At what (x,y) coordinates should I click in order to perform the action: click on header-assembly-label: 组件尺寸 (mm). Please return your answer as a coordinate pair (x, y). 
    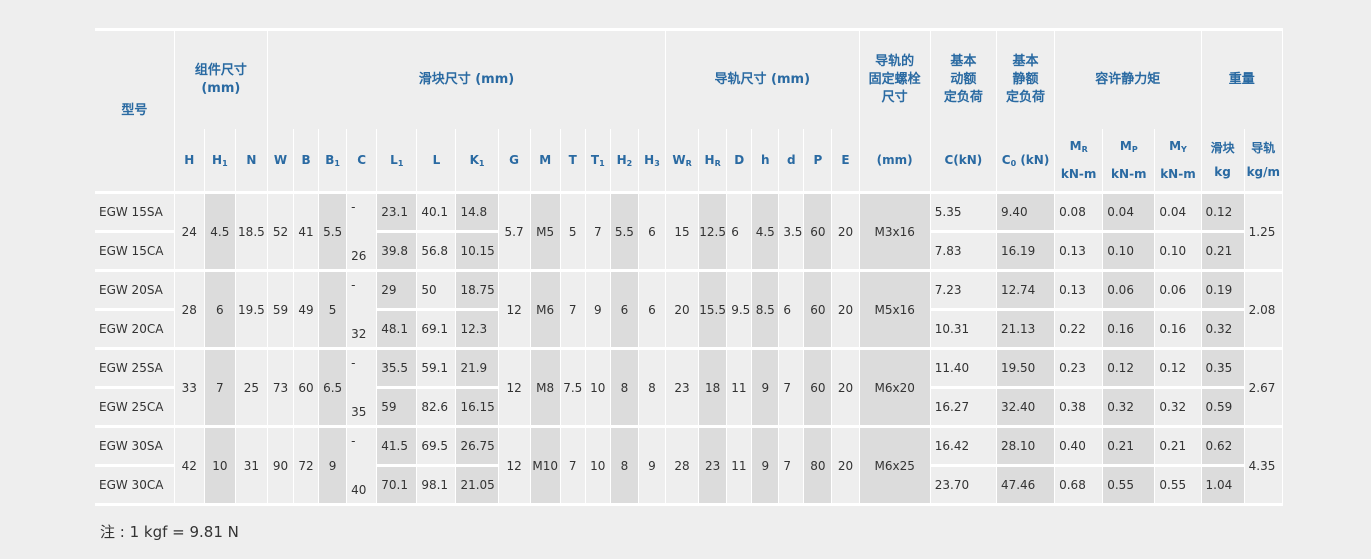
    Looking at the image, I should click on (220, 79).